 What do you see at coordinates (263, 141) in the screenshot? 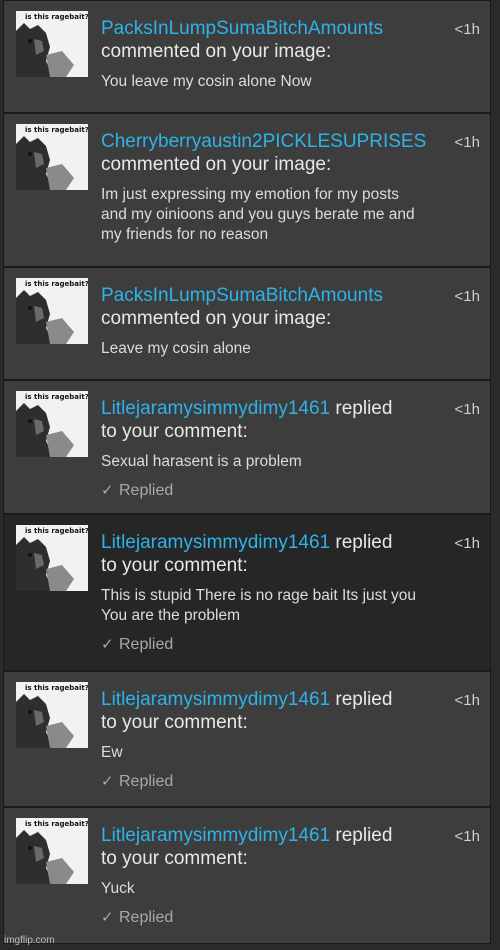
I see `username-link: Cherryberryaustin2PICKLESUPRISES` at bounding box center [263, 141].